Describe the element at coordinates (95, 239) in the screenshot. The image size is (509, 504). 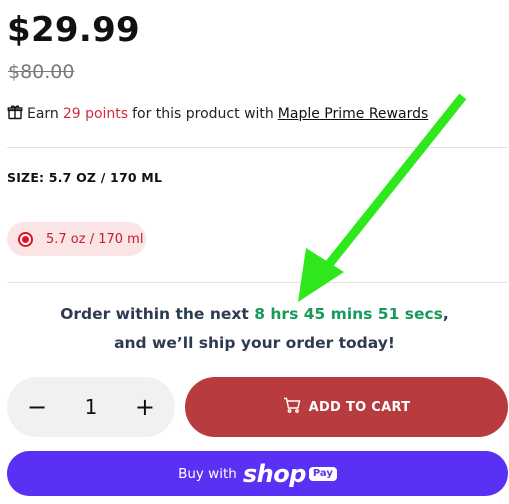
I see `size-option-label: 5.7 oz / 170 ml` at that location.